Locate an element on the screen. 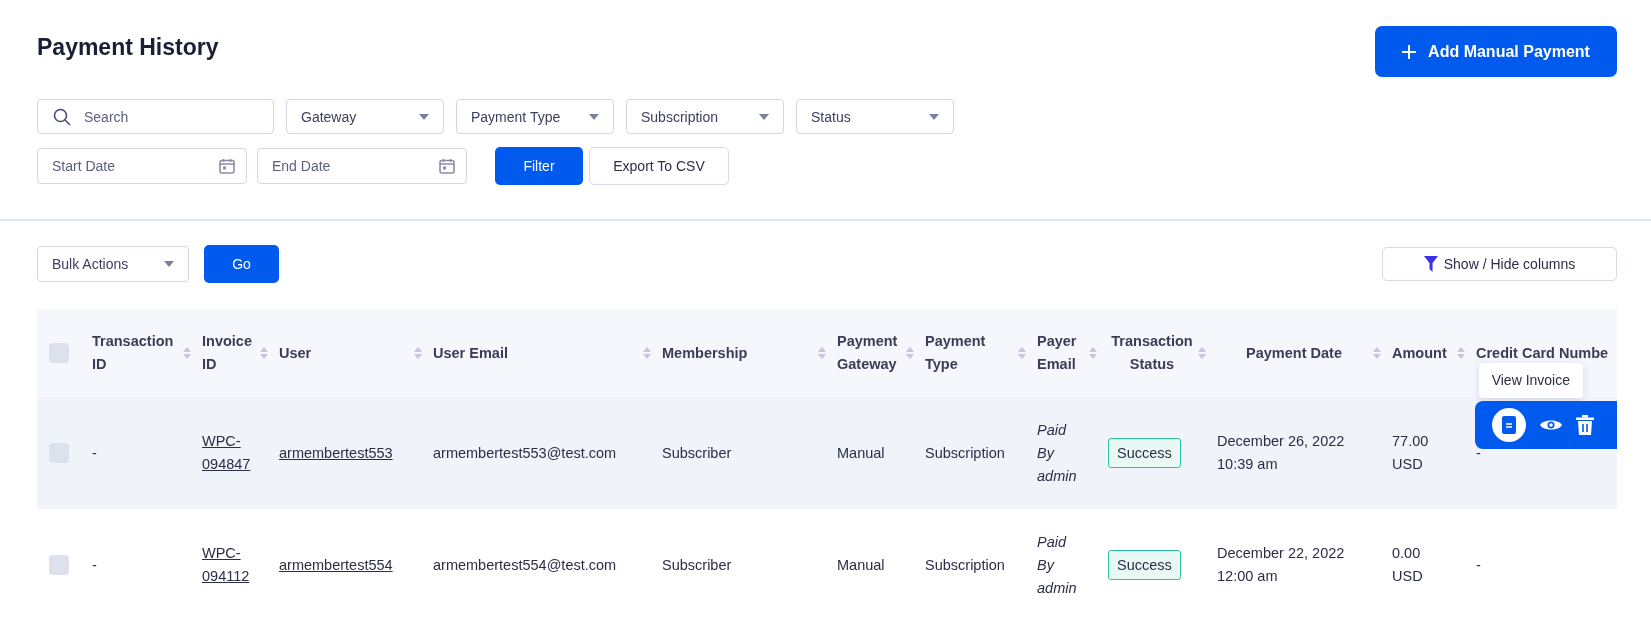 The image size is (1651, 631). funnel-icon is located at coordinates (1430, 264).